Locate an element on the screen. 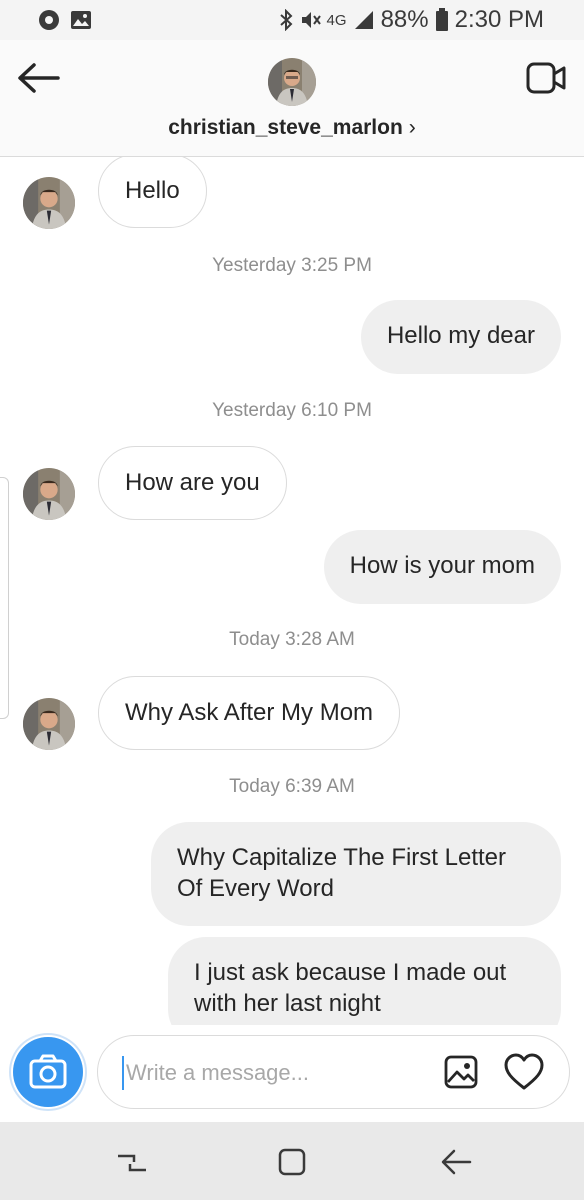 The height and width of the screenshot is (1200, 584). gallery-button is located at coordinates (461, 1072).